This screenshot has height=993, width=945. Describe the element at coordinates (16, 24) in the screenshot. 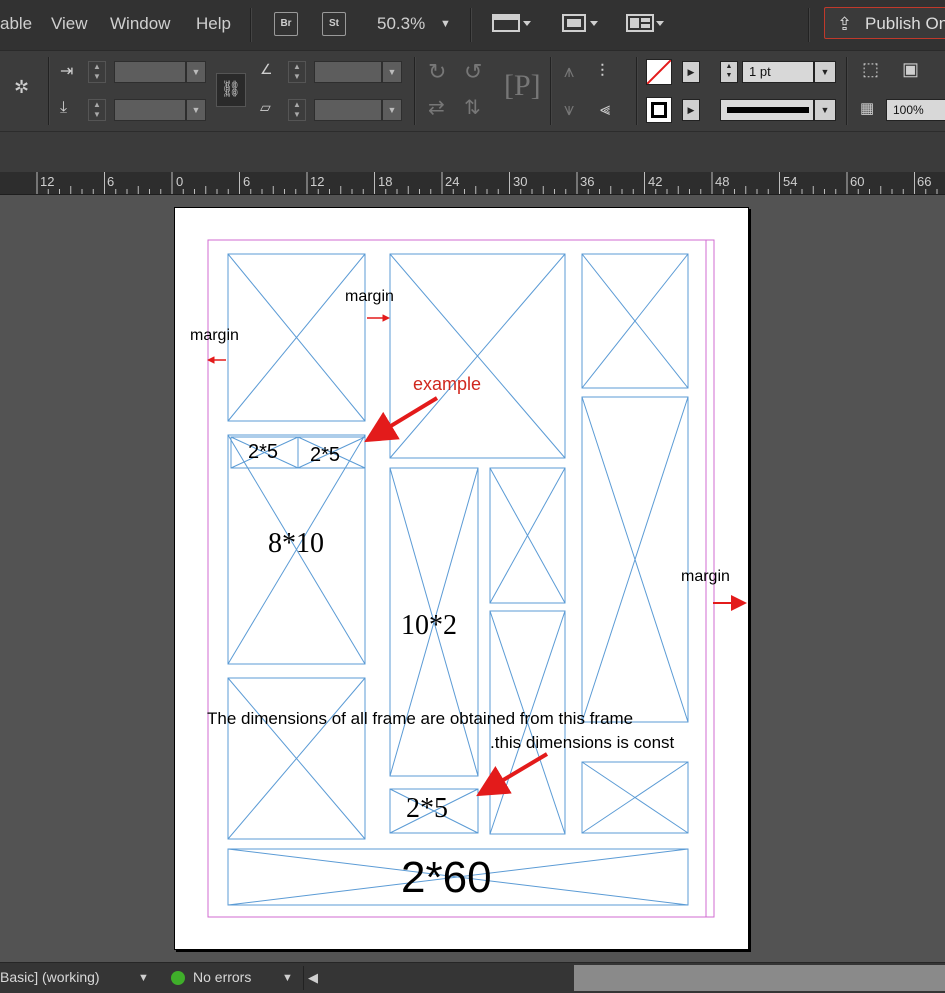

I see `menu-table: able` at that location.